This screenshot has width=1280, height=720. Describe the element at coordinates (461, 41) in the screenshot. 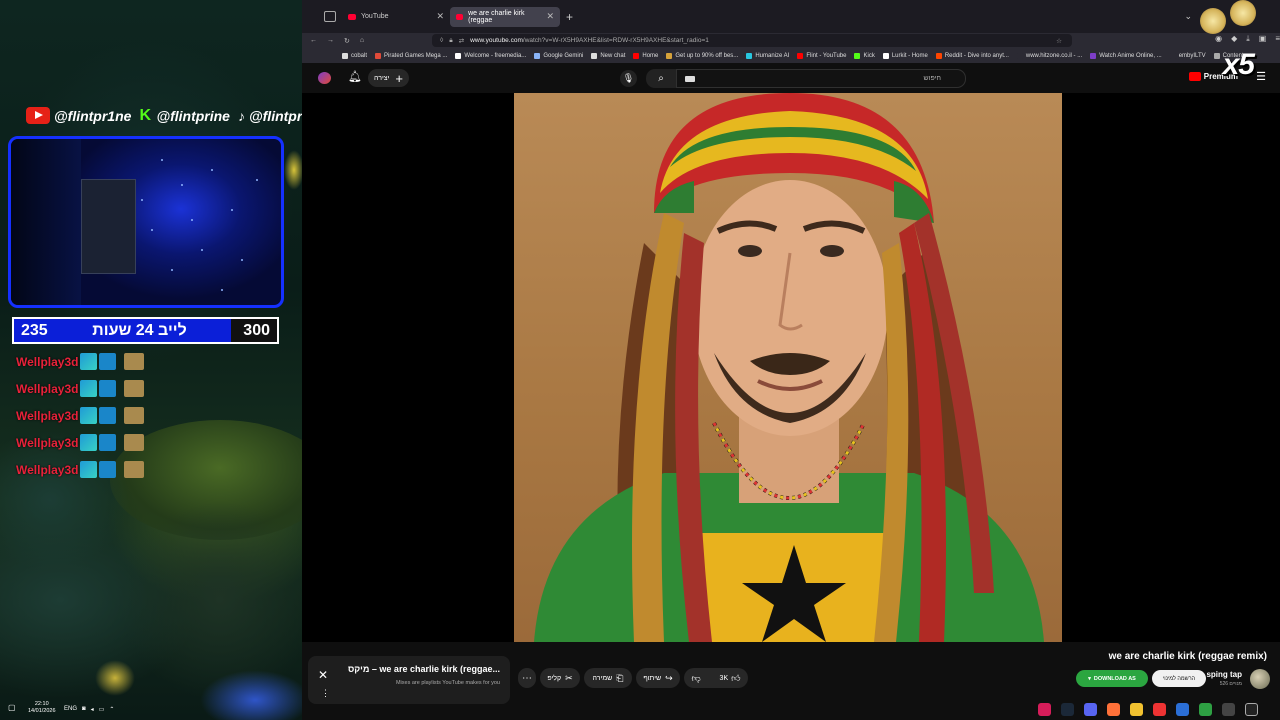

I see `permissions-icon: ⇄` at that location.